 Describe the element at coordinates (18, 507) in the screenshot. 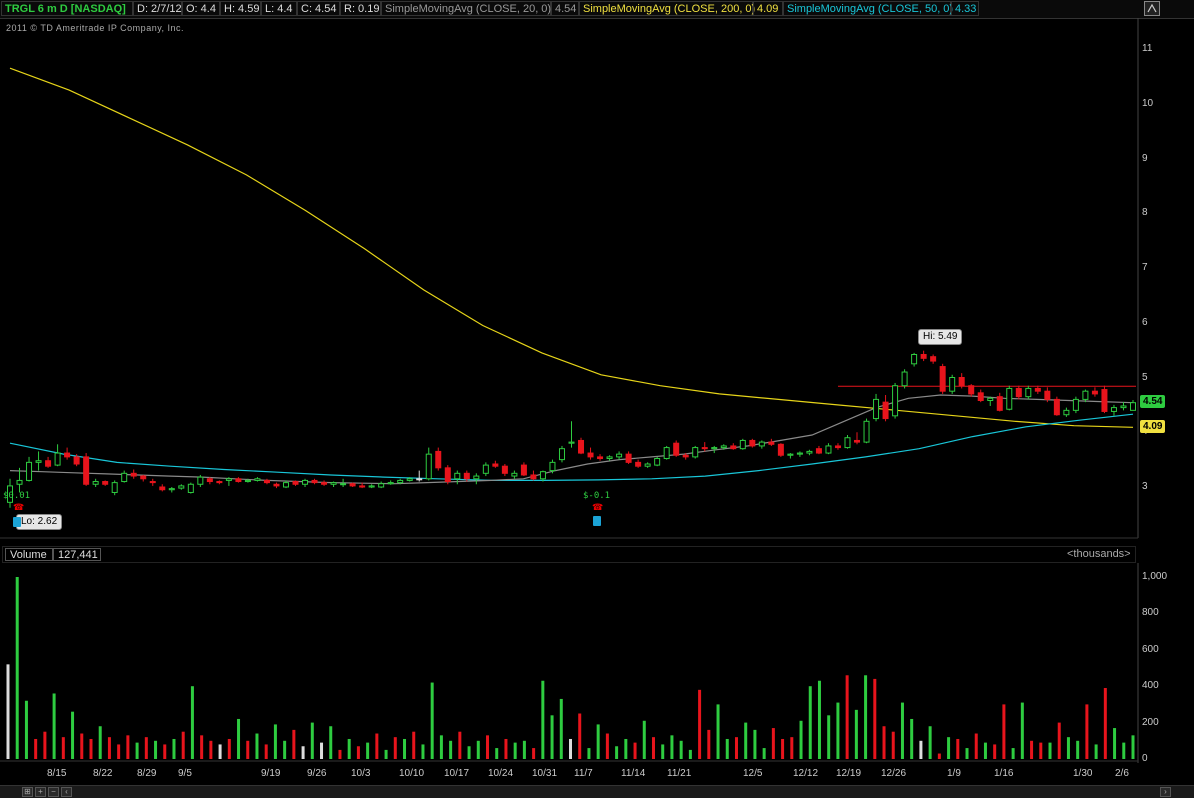

I see `earnings-phone-icon-1: ☎` at that location.